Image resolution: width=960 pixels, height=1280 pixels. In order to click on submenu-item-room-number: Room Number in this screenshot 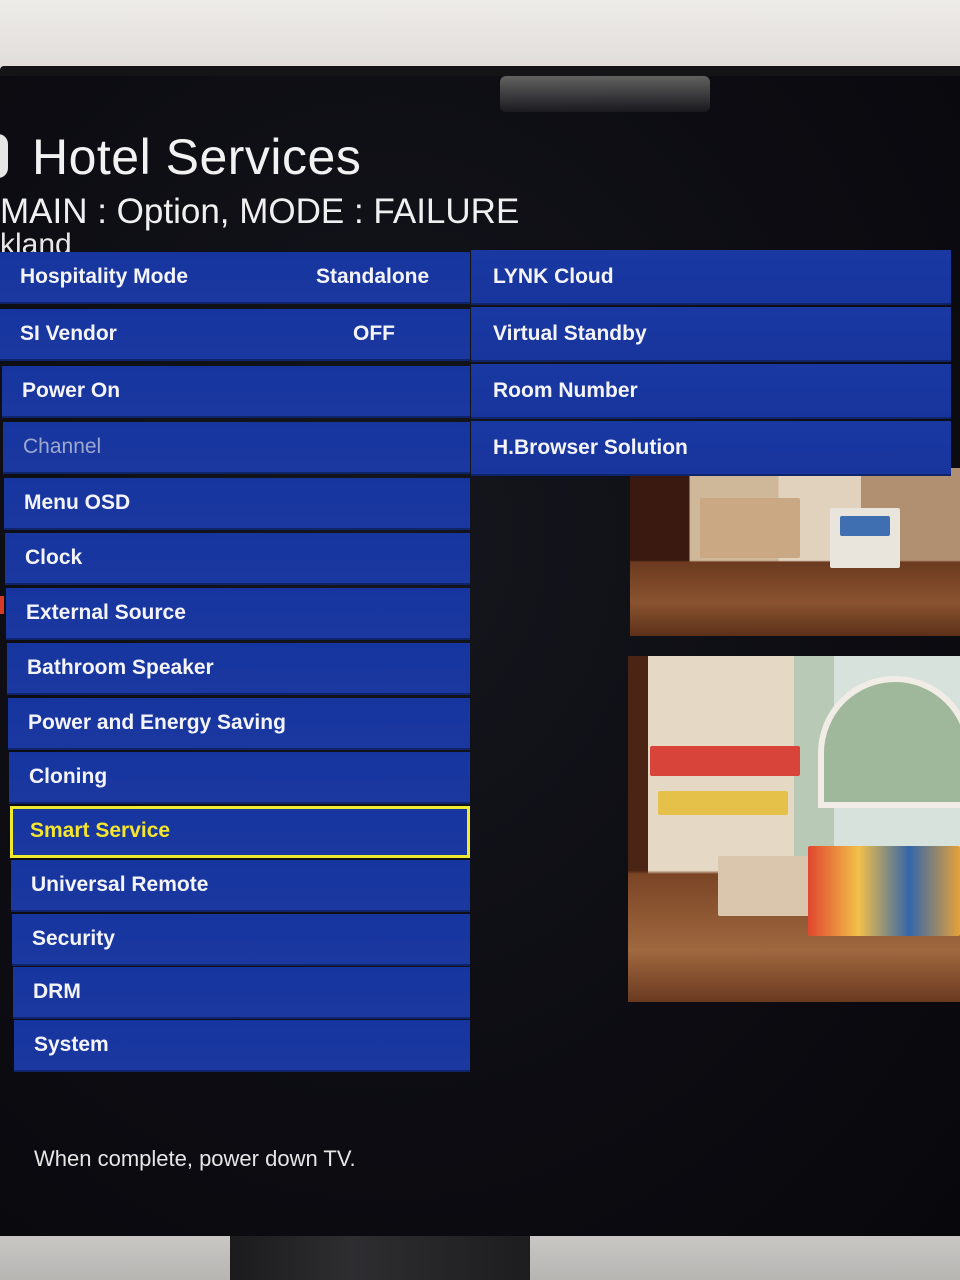, I will do `click(711, 391)`.